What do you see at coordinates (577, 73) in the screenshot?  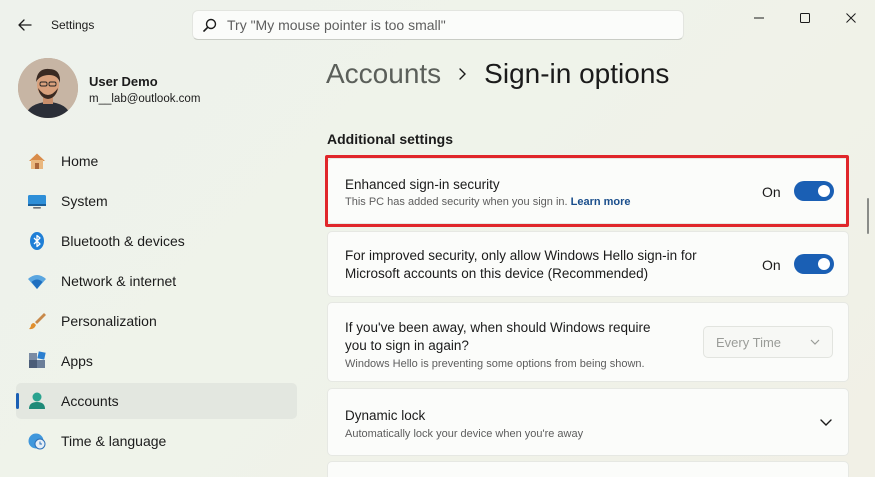 I see `page-title: Sign-in options` at bounding box center [577, 73].